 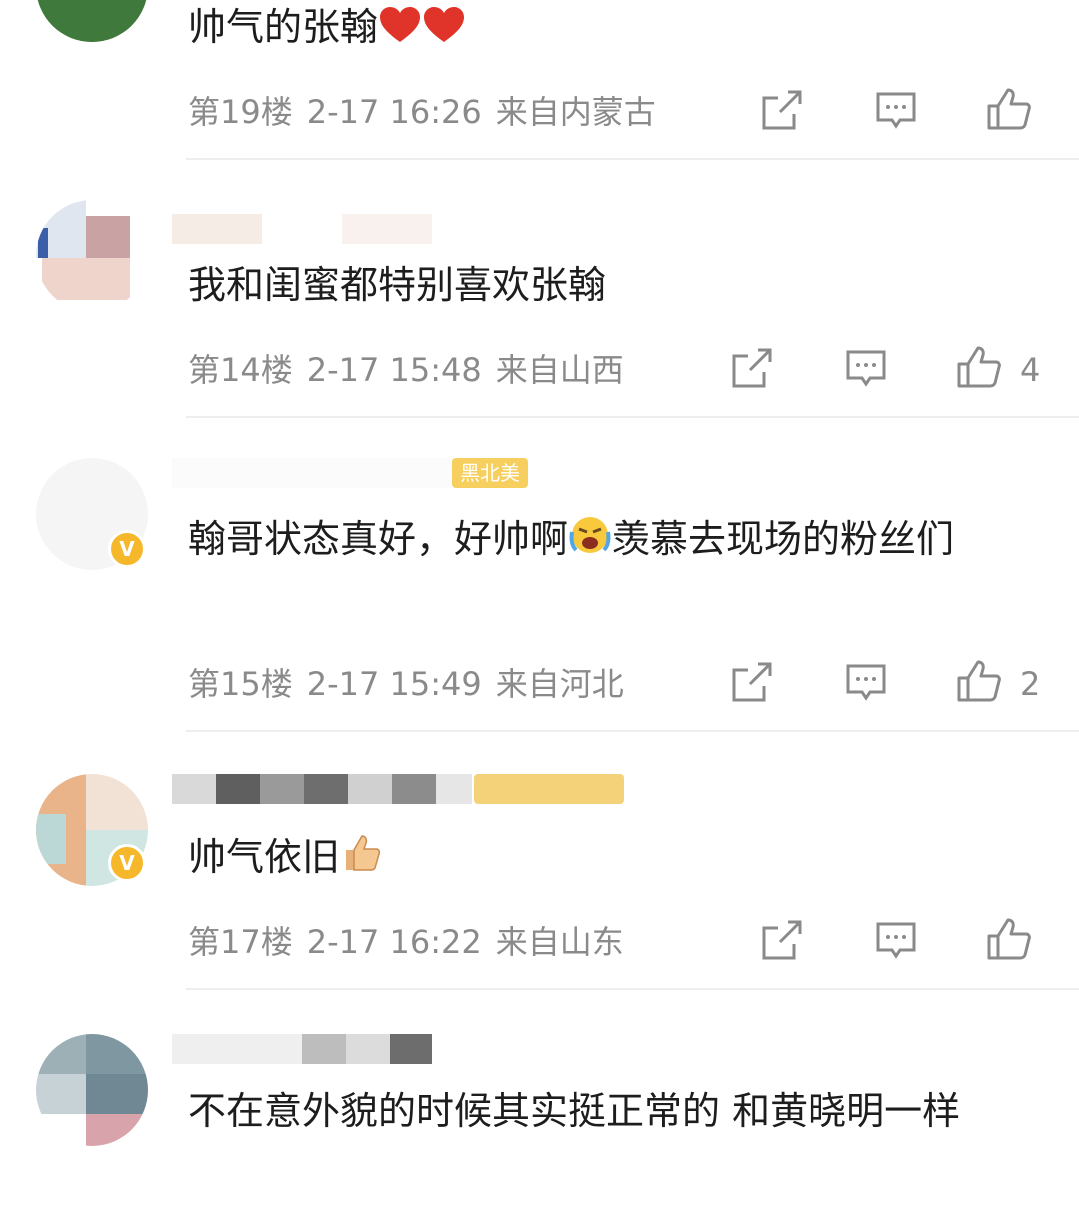 What do you see at coordinates (240, 942) in the screenshot?
I see `floor-number: 第17楼` at bounding box center [240, 942].